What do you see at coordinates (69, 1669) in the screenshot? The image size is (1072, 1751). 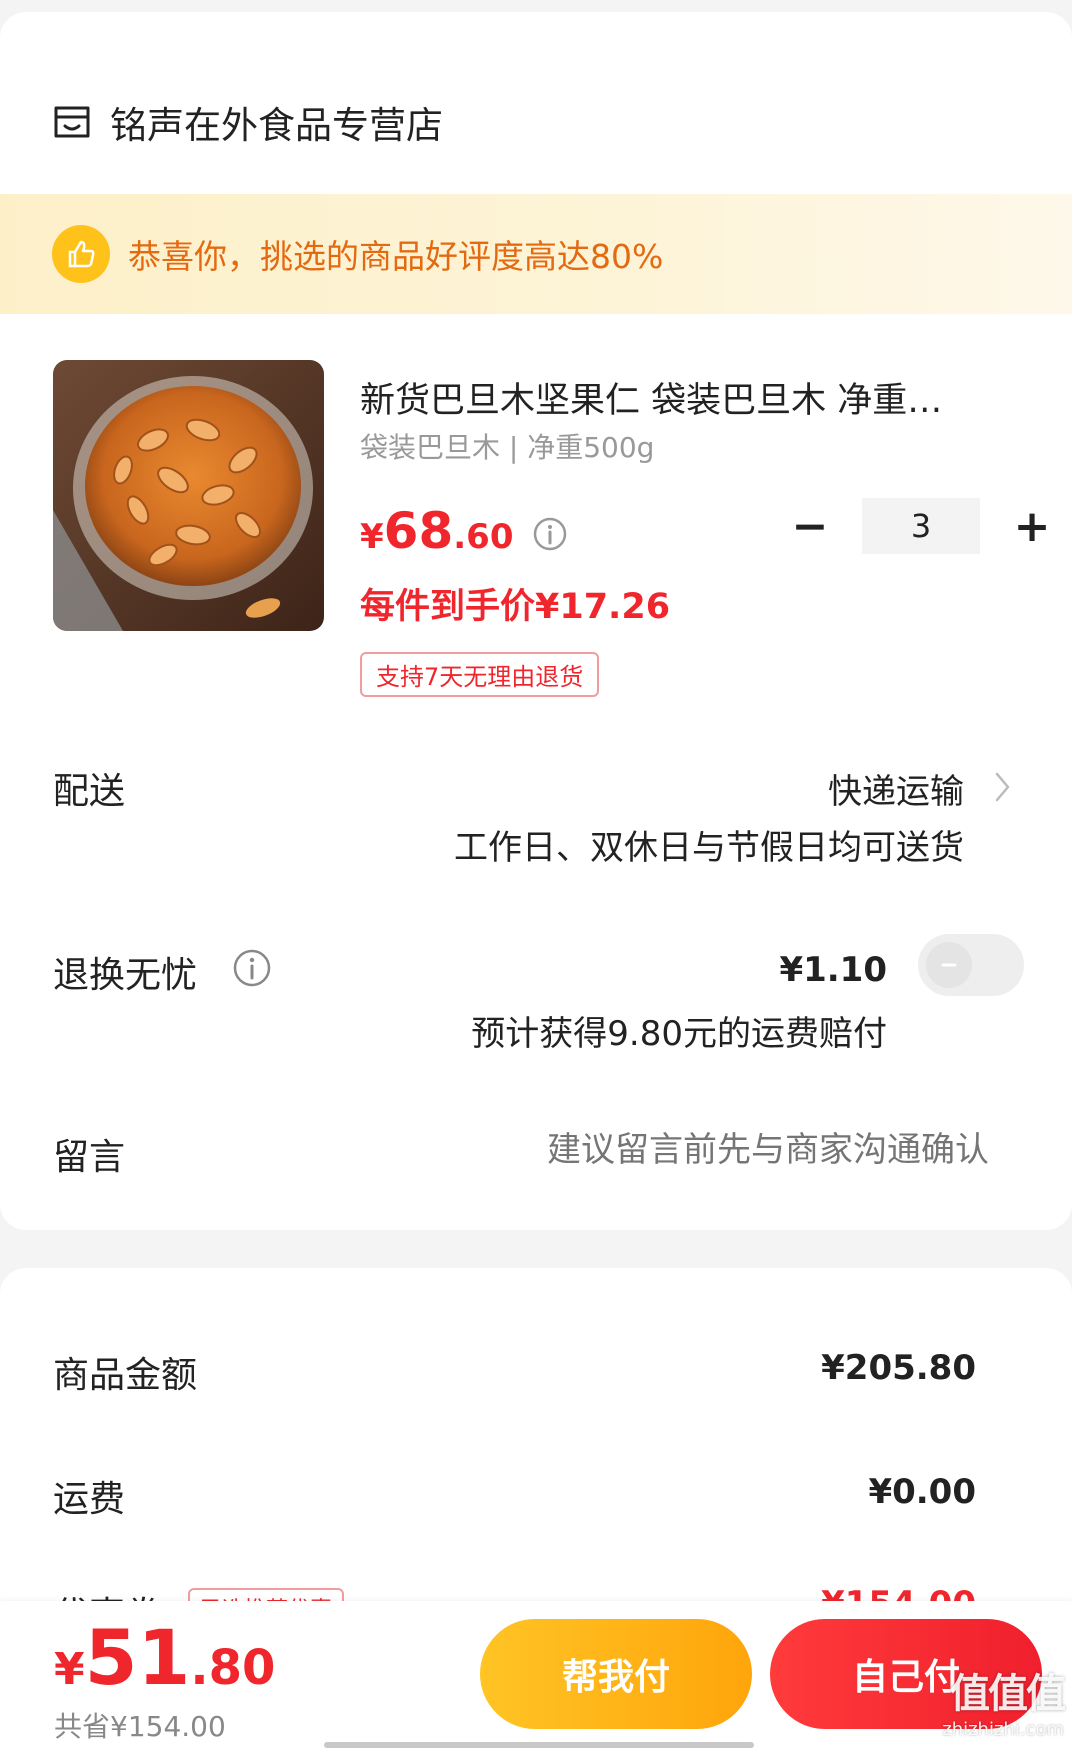 I see `total-currency: ¥` at bounding box center [69, 1669].